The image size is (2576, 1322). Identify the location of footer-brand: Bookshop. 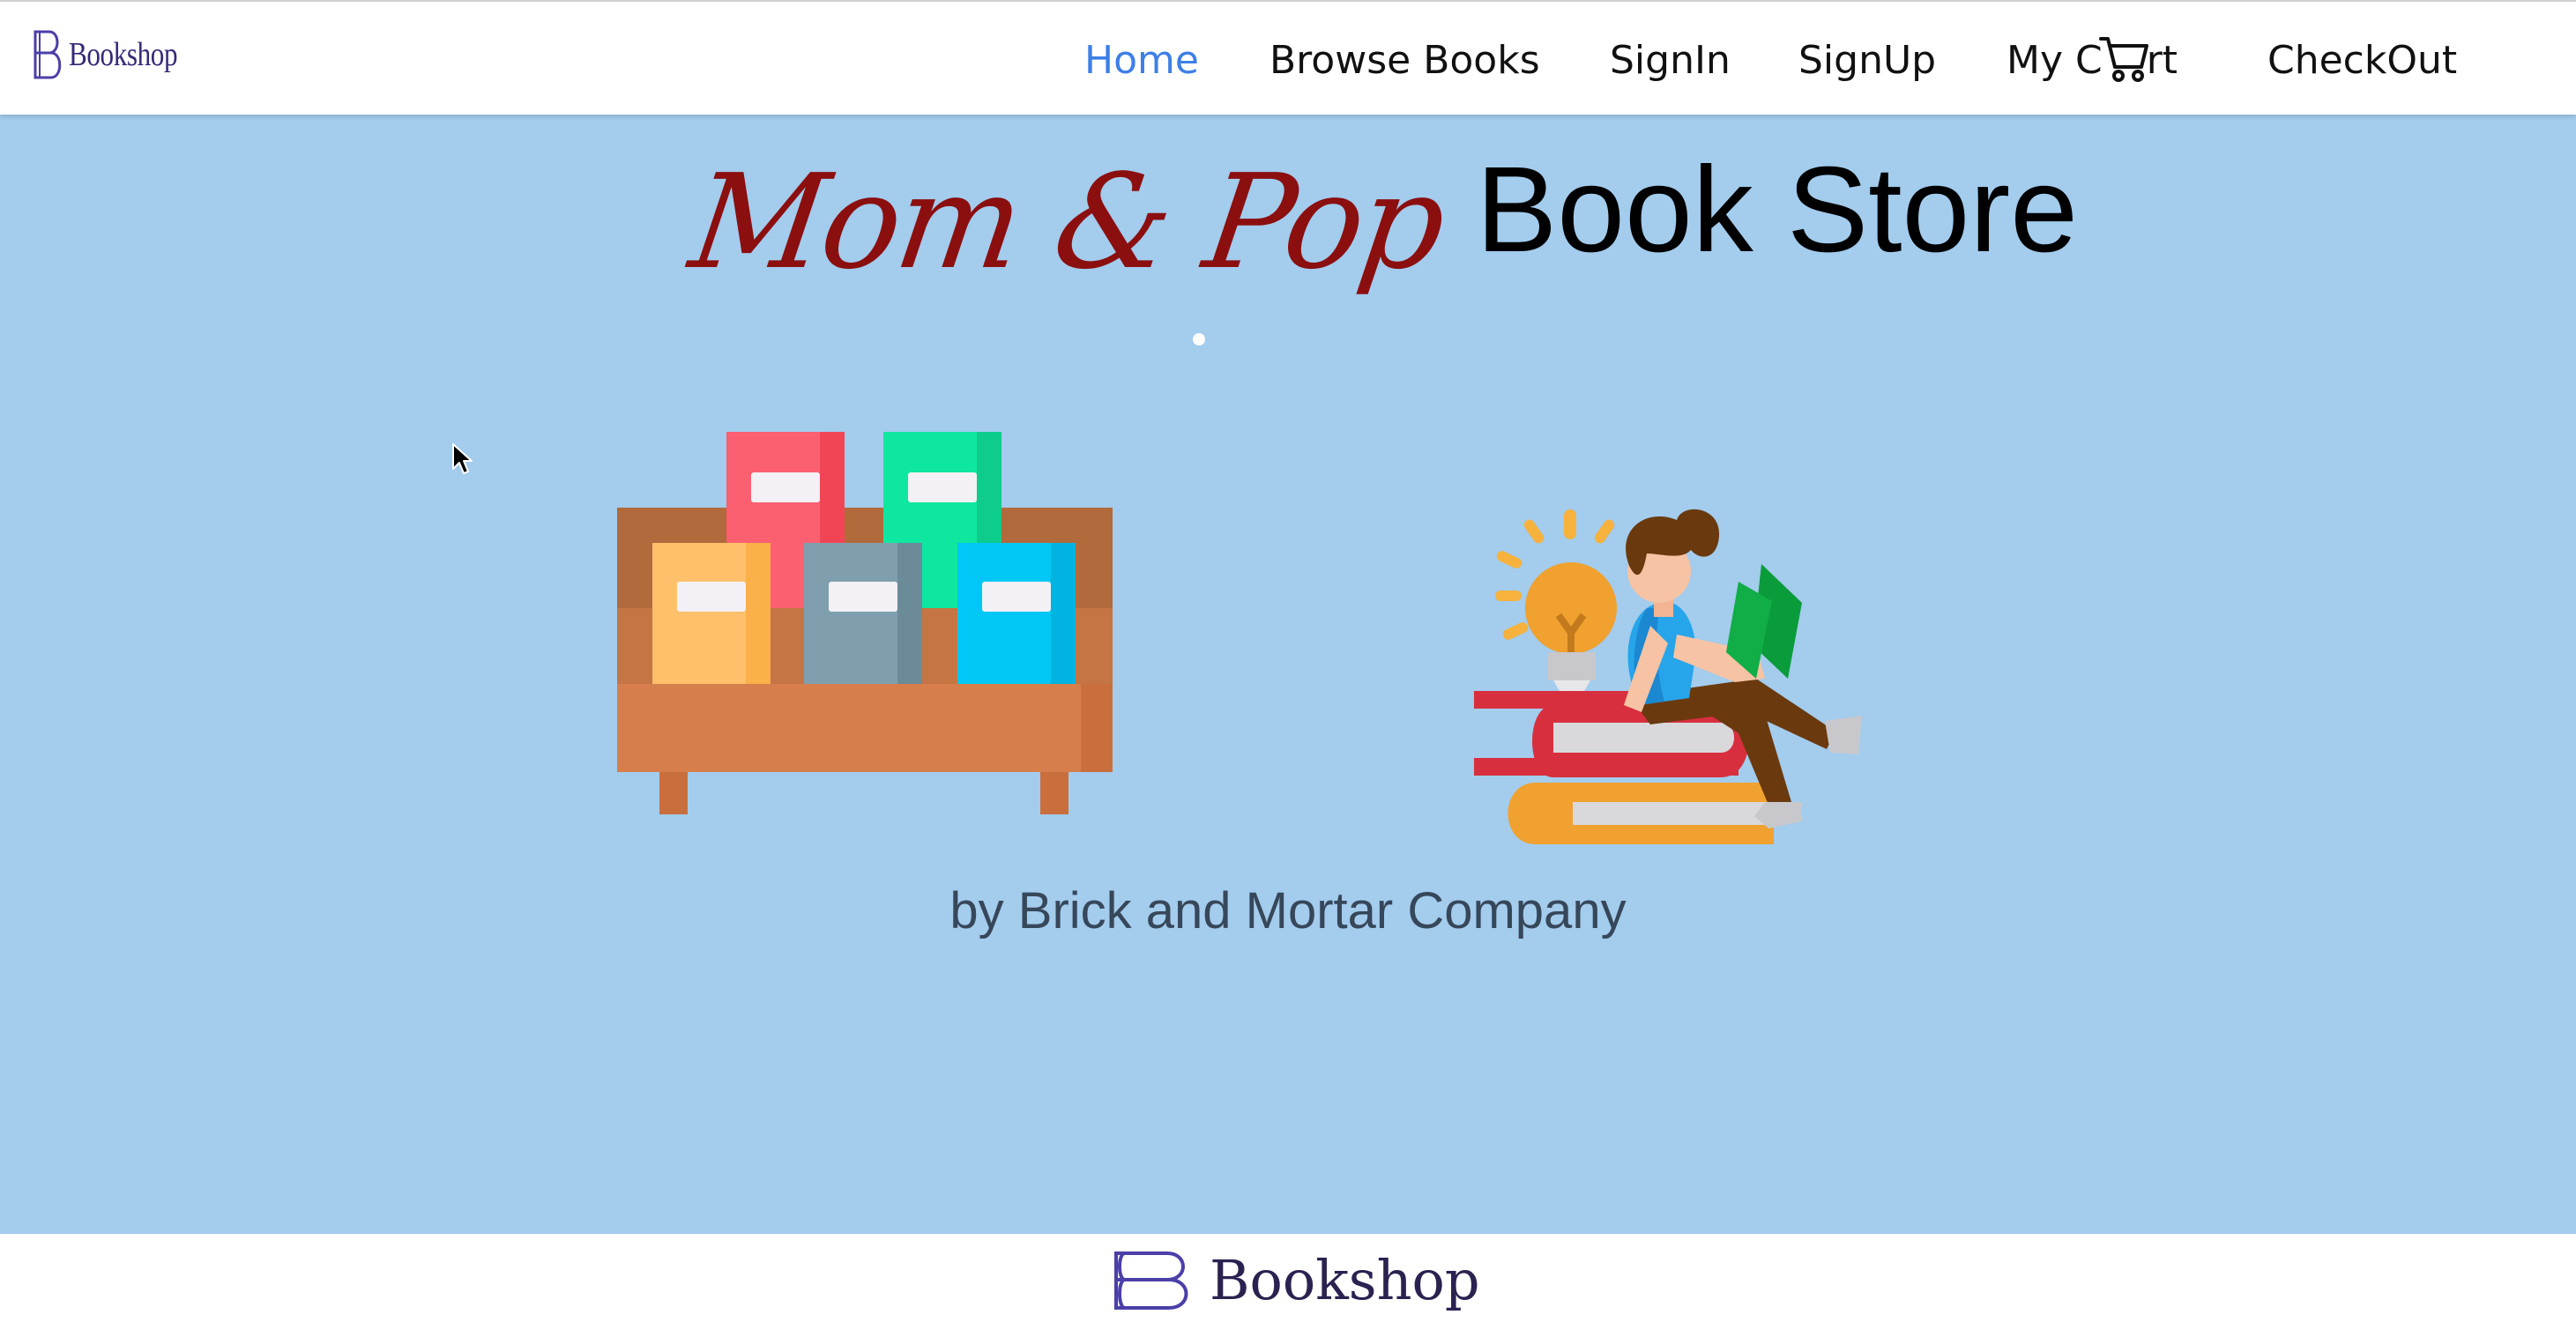
(1296, 1280).